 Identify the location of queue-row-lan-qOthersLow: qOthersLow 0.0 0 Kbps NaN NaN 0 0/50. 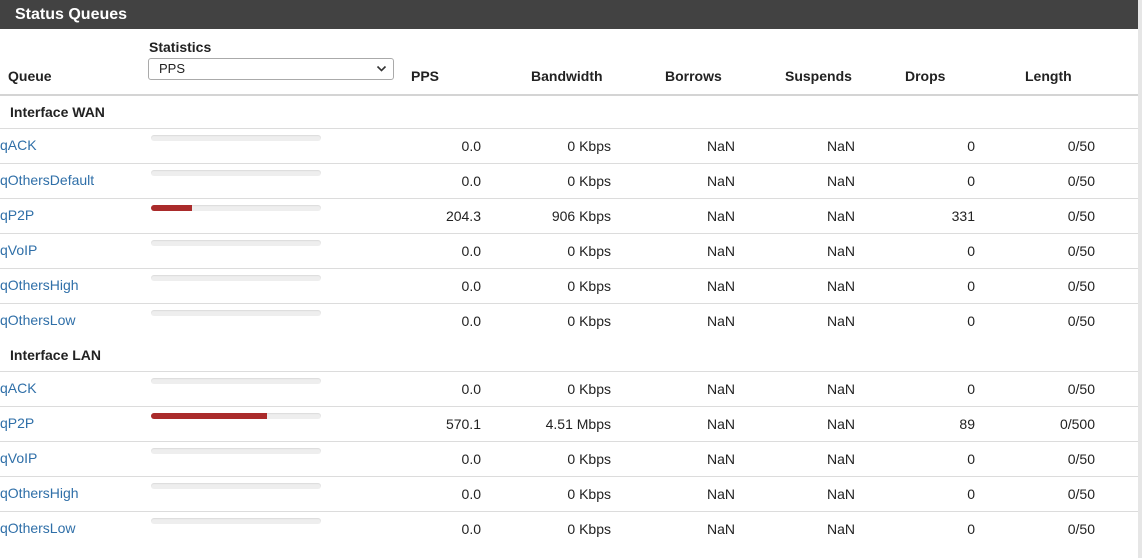
(569, 529).